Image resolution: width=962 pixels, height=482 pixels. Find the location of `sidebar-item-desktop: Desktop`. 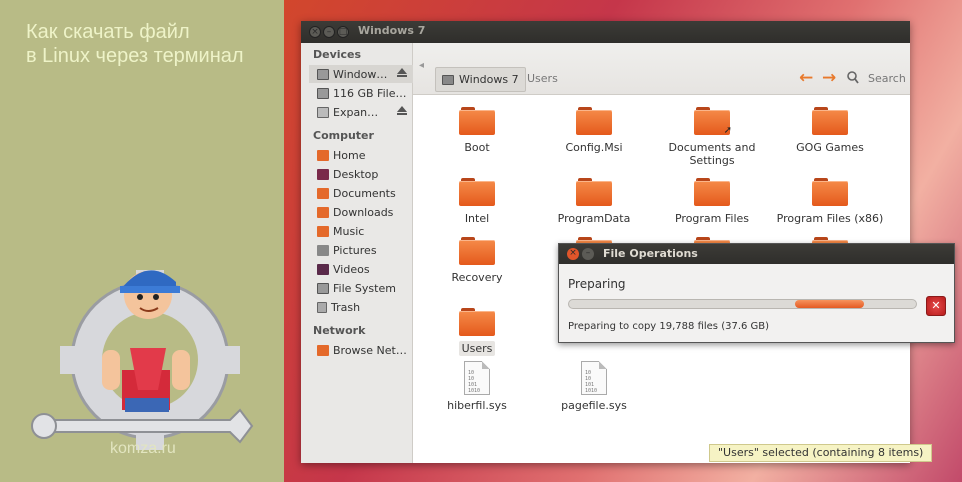

sidebar-item-desktop: Desktop is located at coordinates (365, 174).